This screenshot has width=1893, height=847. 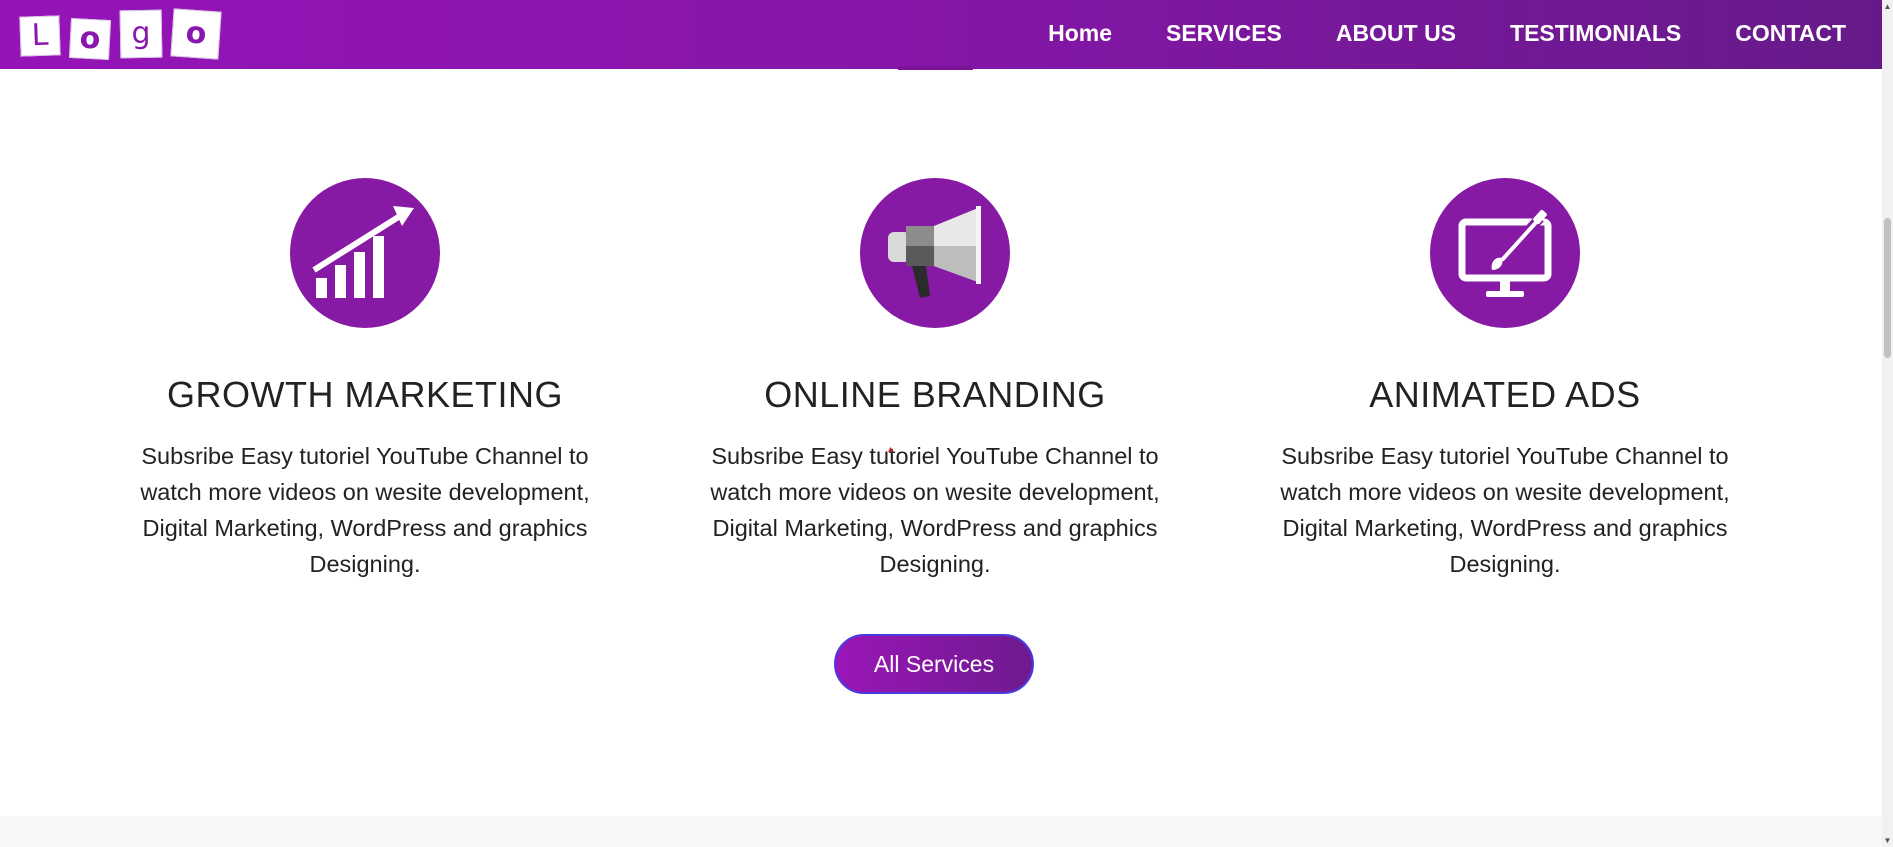 What do you see at coordinates (1887, 423) in the screenshot?
I see `page-scrollbar: ▲ ▼` at bounding box center [1887, 423].